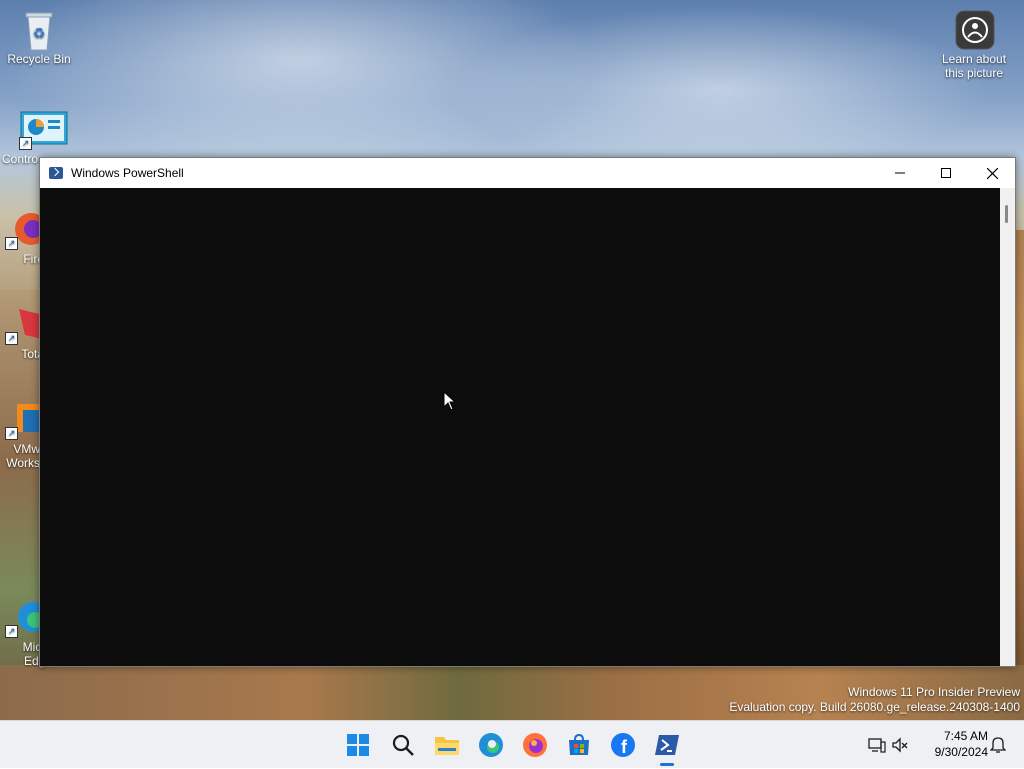  I want to click on clock-time: 7:45 AM, so click(965, 736).